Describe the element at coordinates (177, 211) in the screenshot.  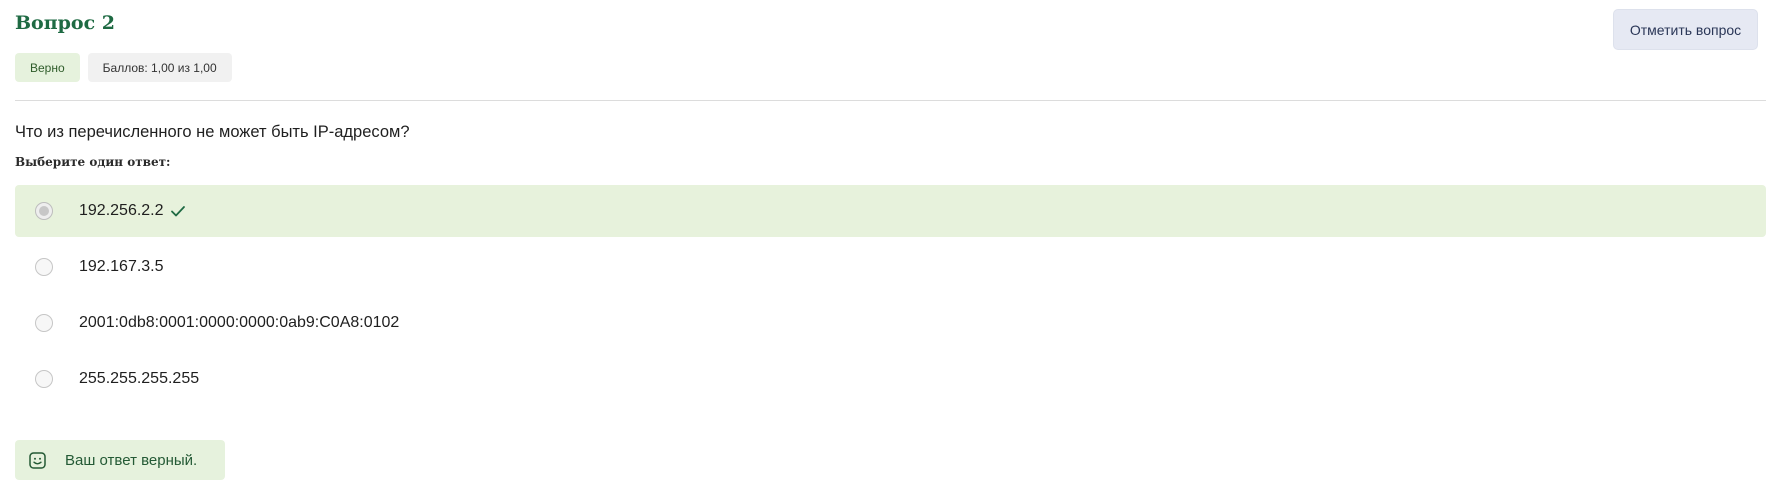
I see `check-icon` at that location.